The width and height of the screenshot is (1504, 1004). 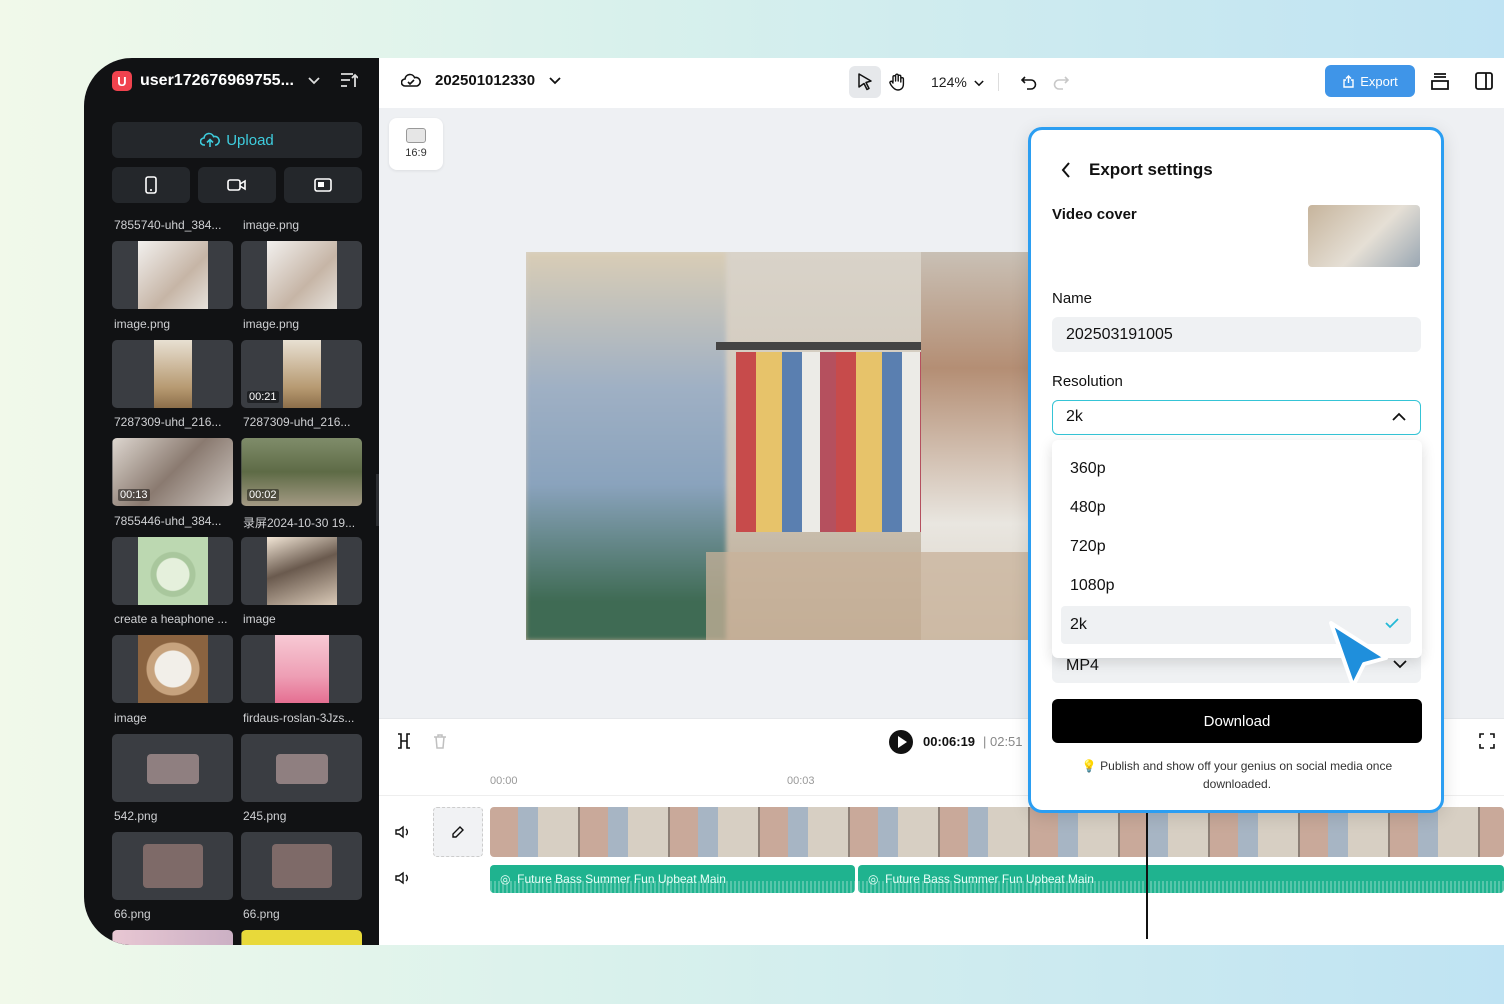 I want to click on timeline-tools, so click(x=422, y=741).